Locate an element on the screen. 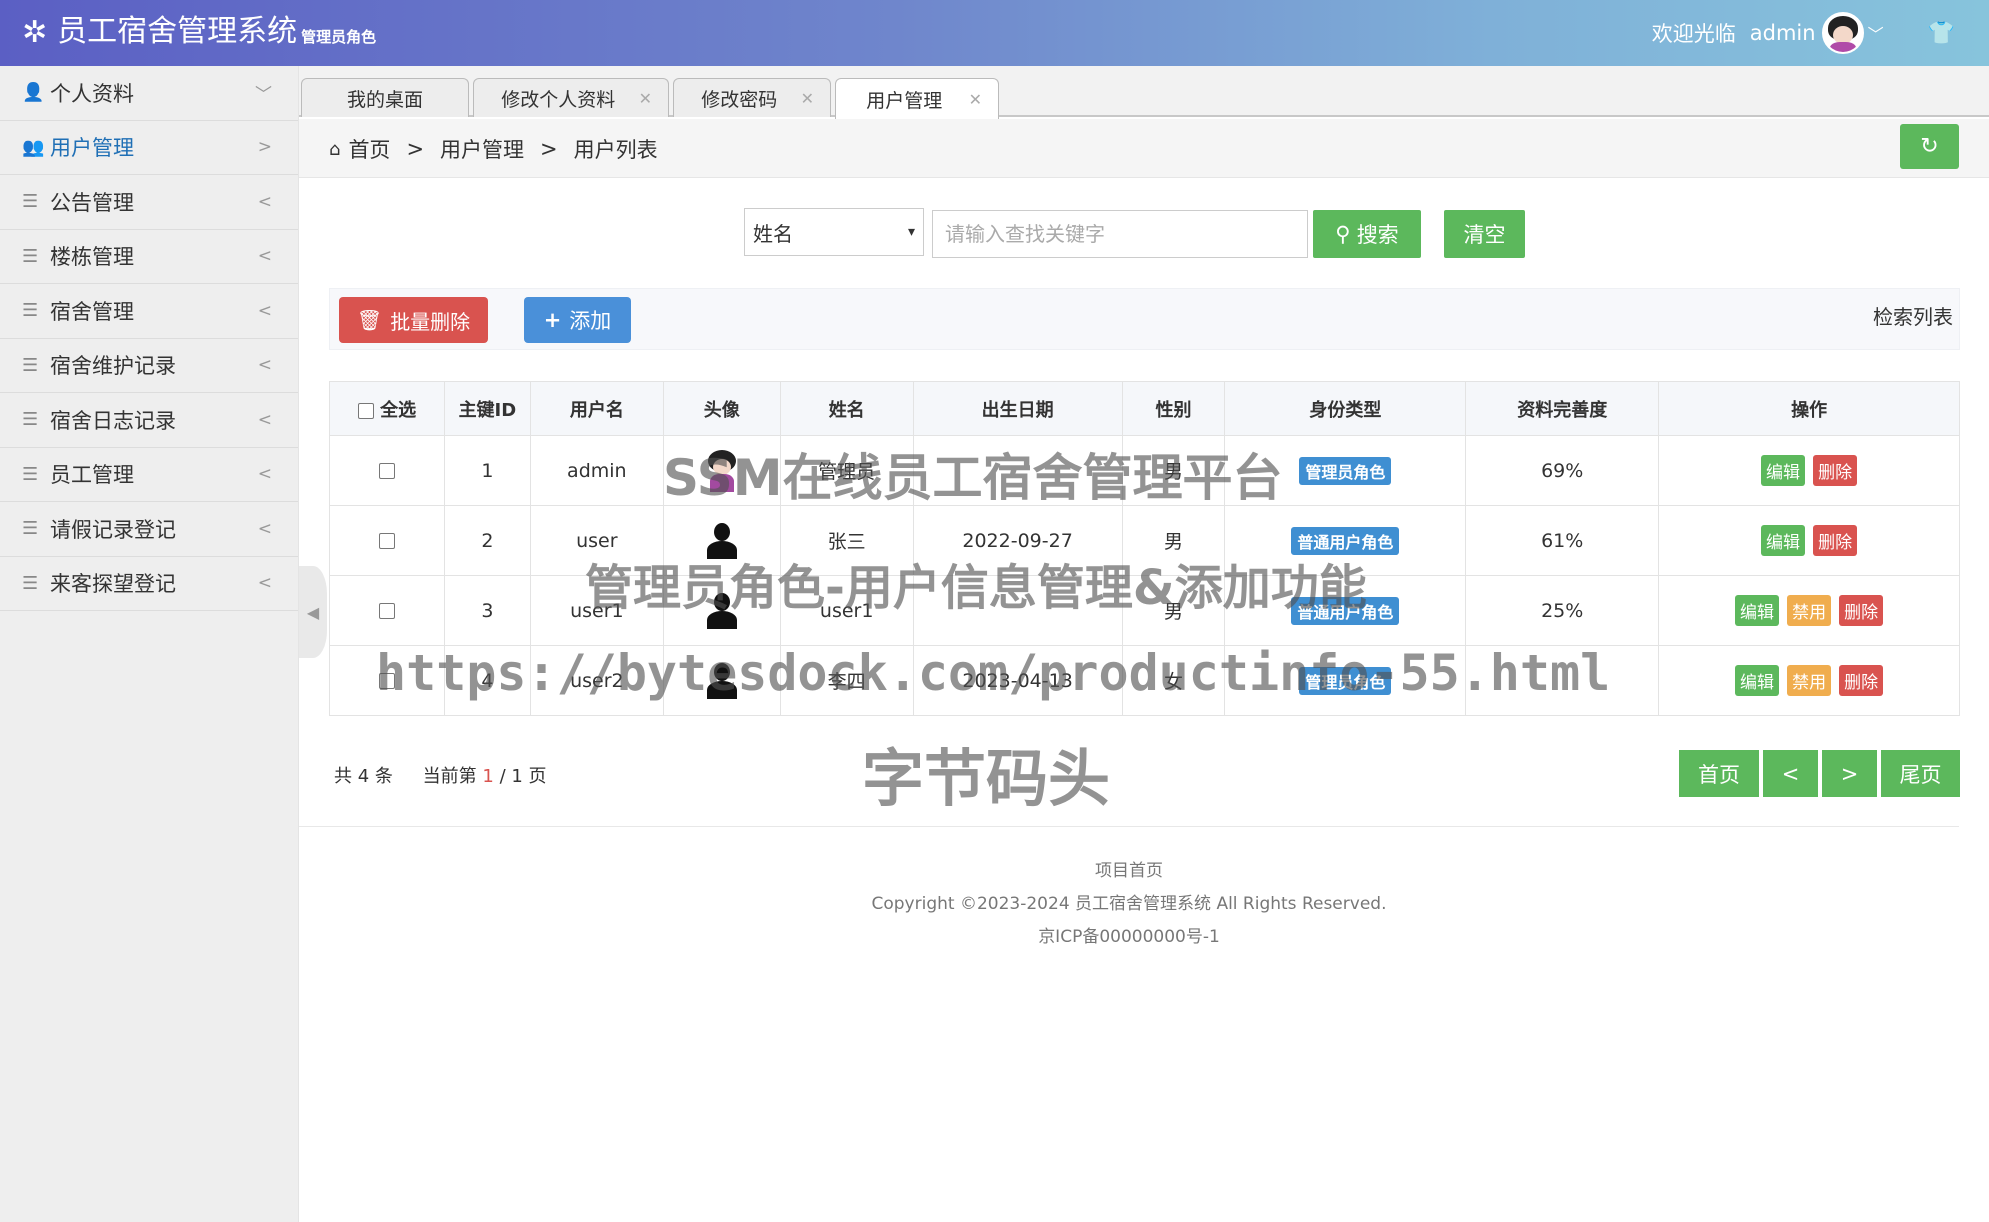  search-input is located at coordinates (1120, 234).